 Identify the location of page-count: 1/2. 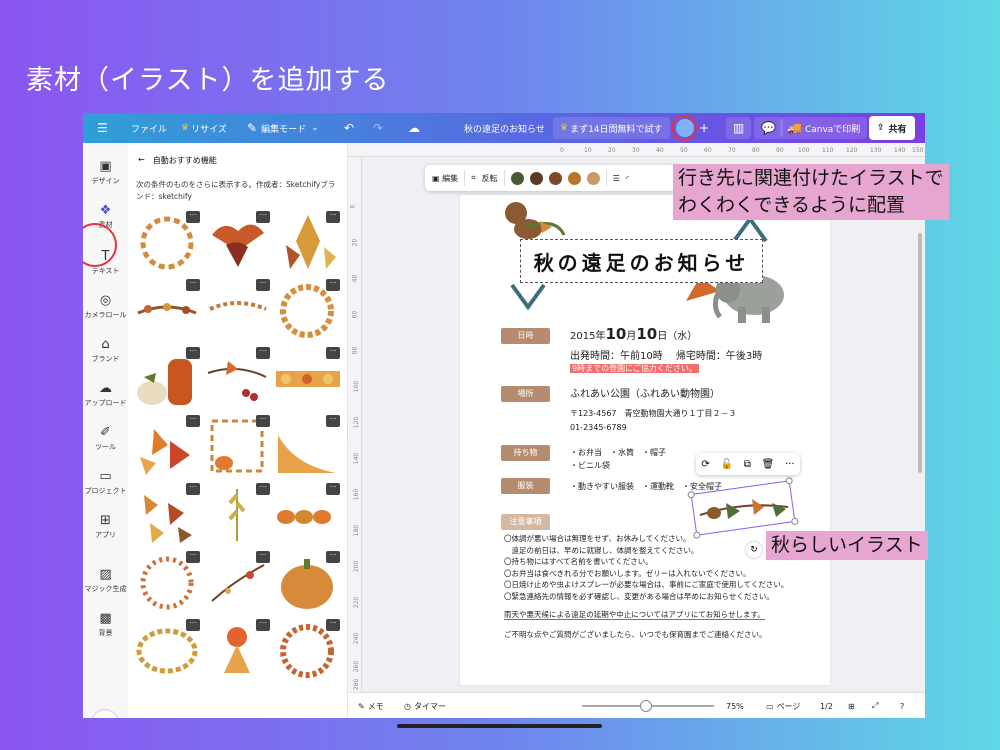
(826, 705).